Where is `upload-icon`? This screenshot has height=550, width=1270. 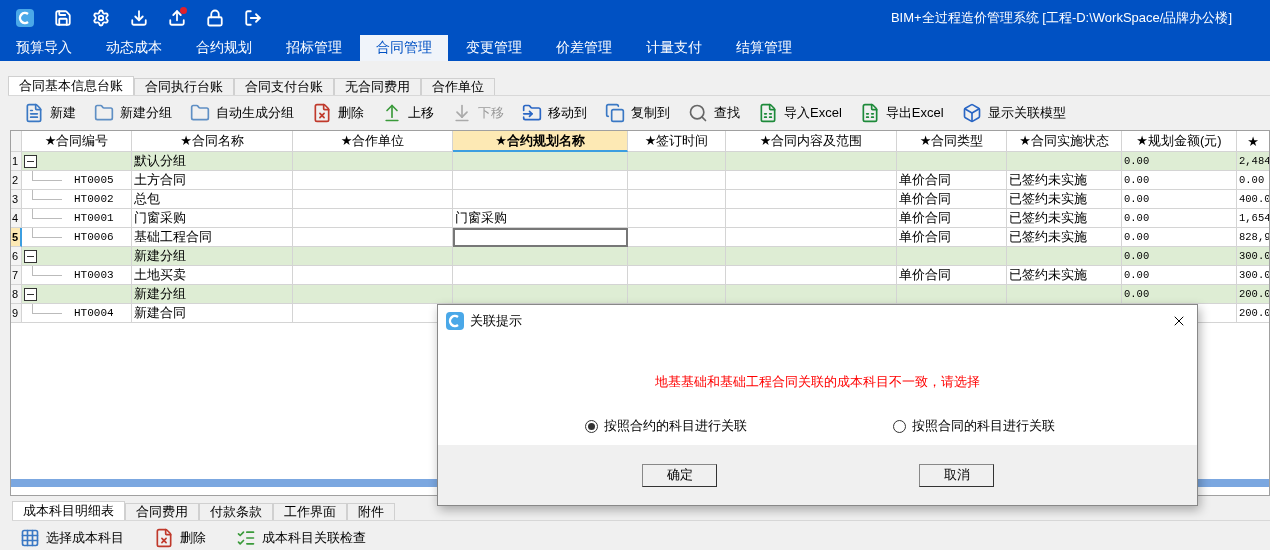
upload-icon is located at coordinates (177, 17).